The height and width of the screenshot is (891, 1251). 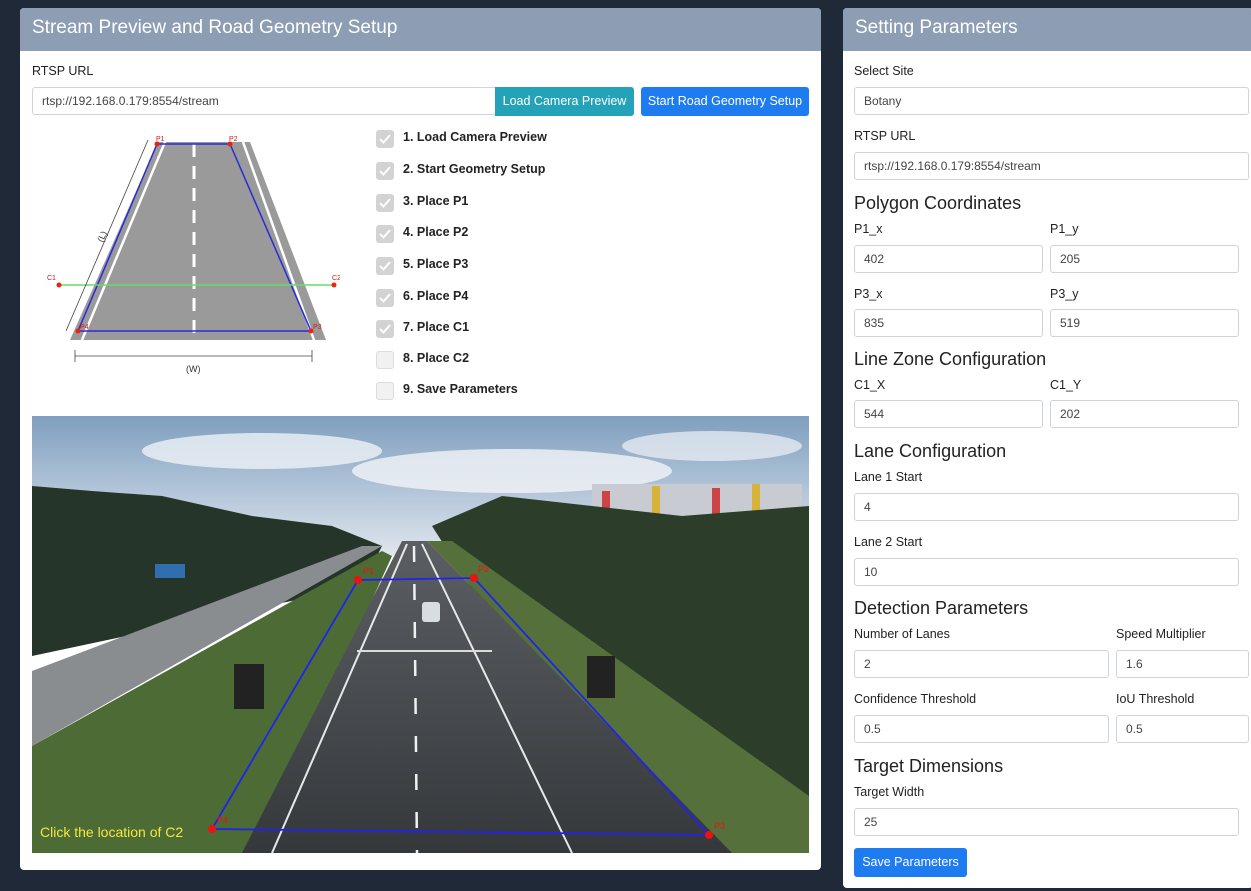 I want to click on checklist-label: 2. Start Geometry Setup, so click(x=474, y=169).